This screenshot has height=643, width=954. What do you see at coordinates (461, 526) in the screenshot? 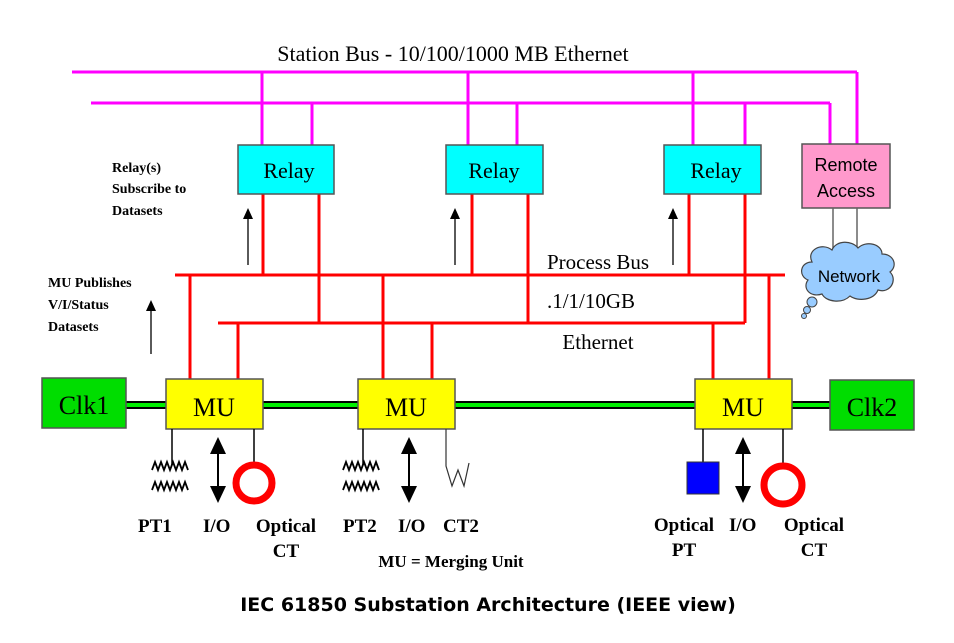
I see `ct2-label: CT2` at bounding box center [461, 526].